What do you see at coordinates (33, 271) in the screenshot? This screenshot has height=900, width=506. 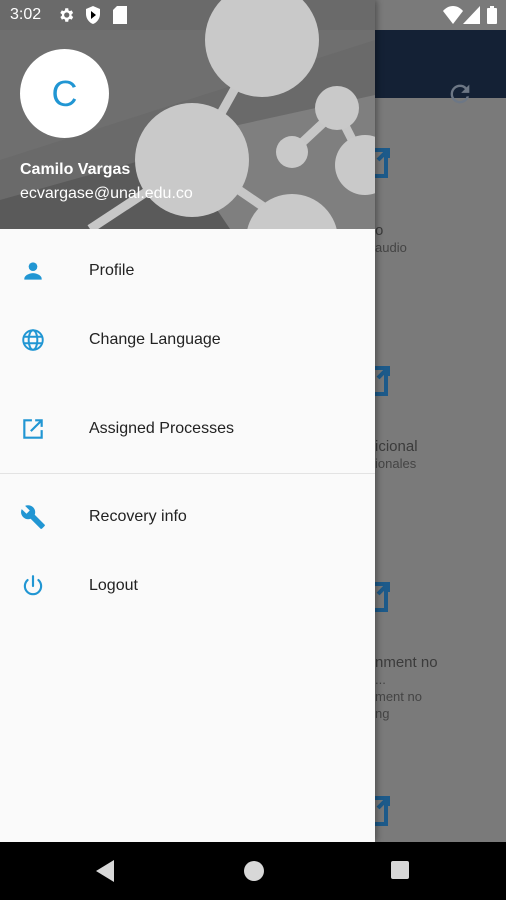 I see `person-icon` at bounding box center [33, 271].